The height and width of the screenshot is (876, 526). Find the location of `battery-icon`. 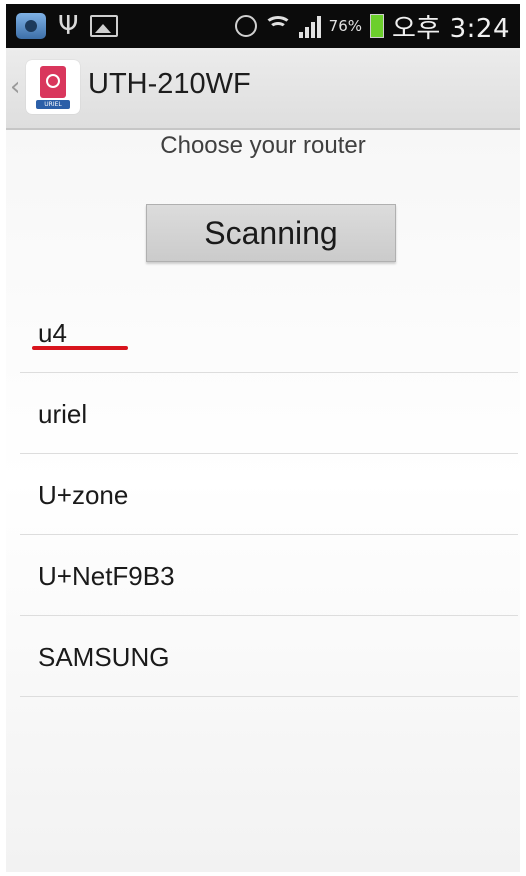

battery-icon is located at coordinates (377, 26).